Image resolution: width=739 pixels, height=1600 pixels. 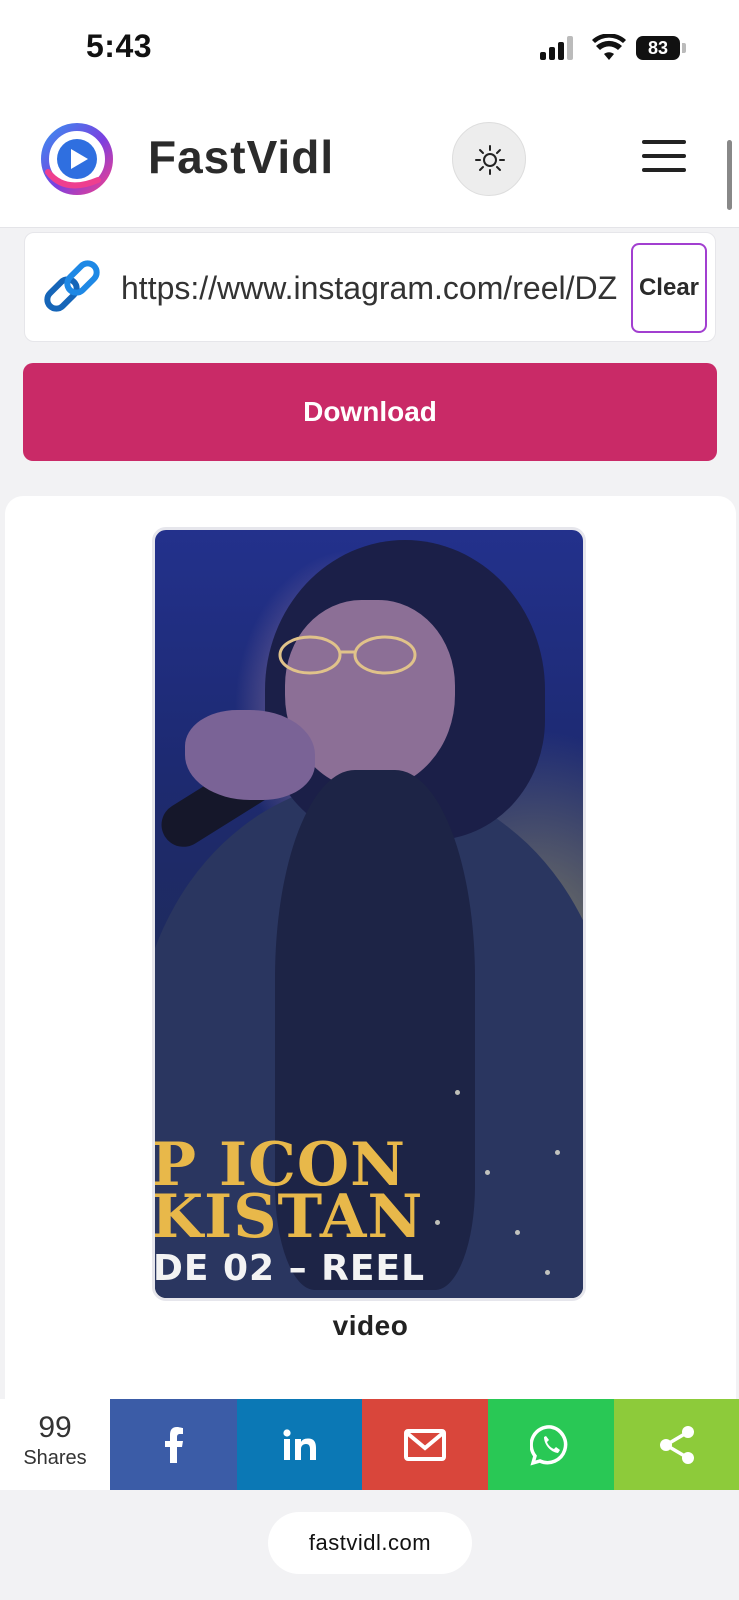 I want to click on url-input-card: Clear, so click(x=370, y=287).